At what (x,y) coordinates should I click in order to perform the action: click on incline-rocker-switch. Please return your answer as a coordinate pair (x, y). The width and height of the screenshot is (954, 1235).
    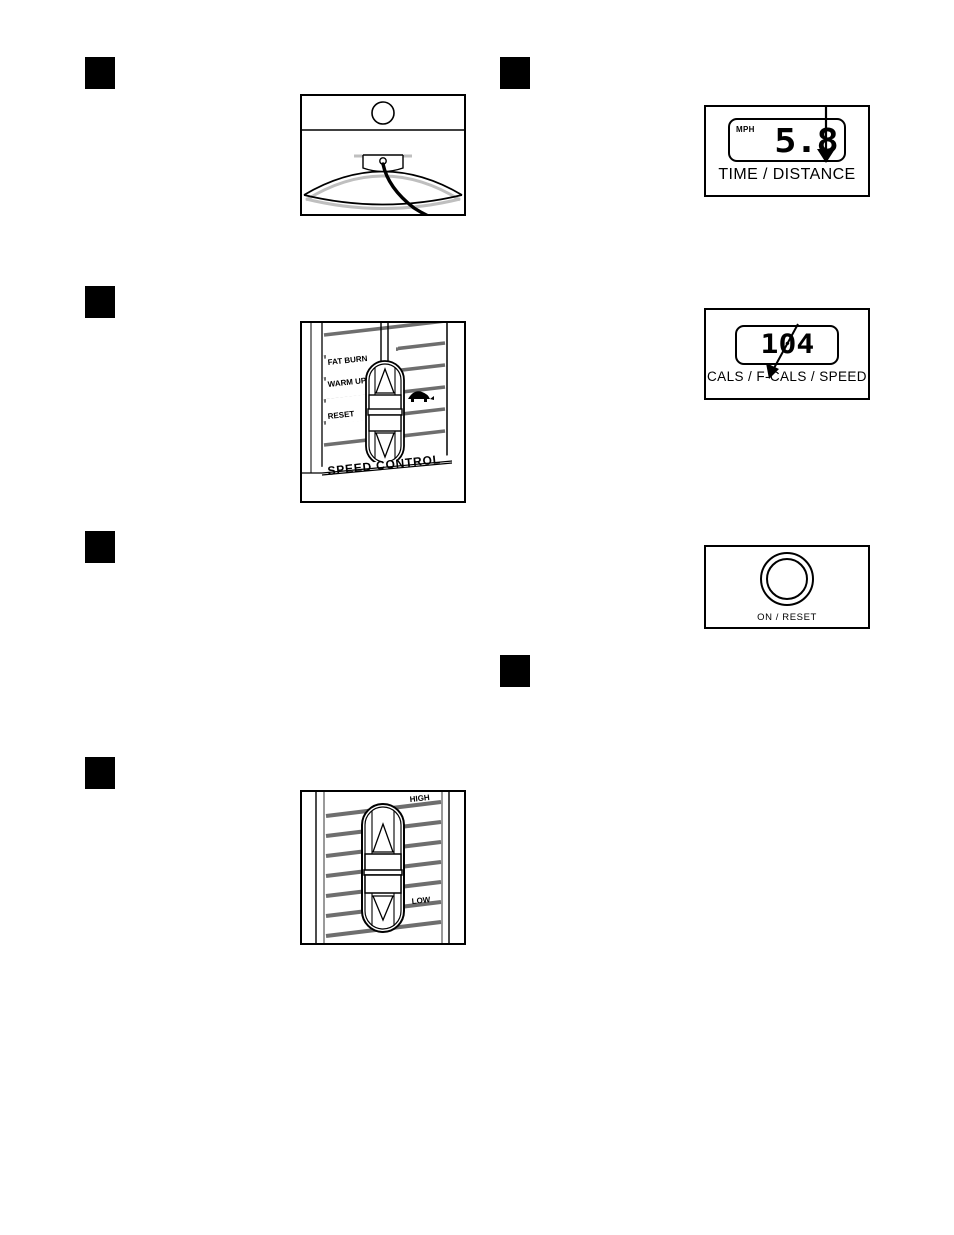
    Looking at the image, I should click on (383, 868).